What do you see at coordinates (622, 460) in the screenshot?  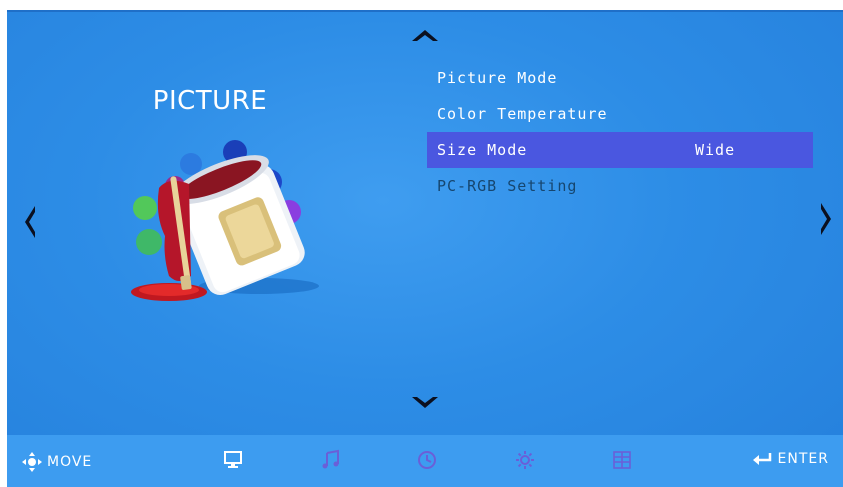 I see `grid-icon` at bounding box center [622, 460].